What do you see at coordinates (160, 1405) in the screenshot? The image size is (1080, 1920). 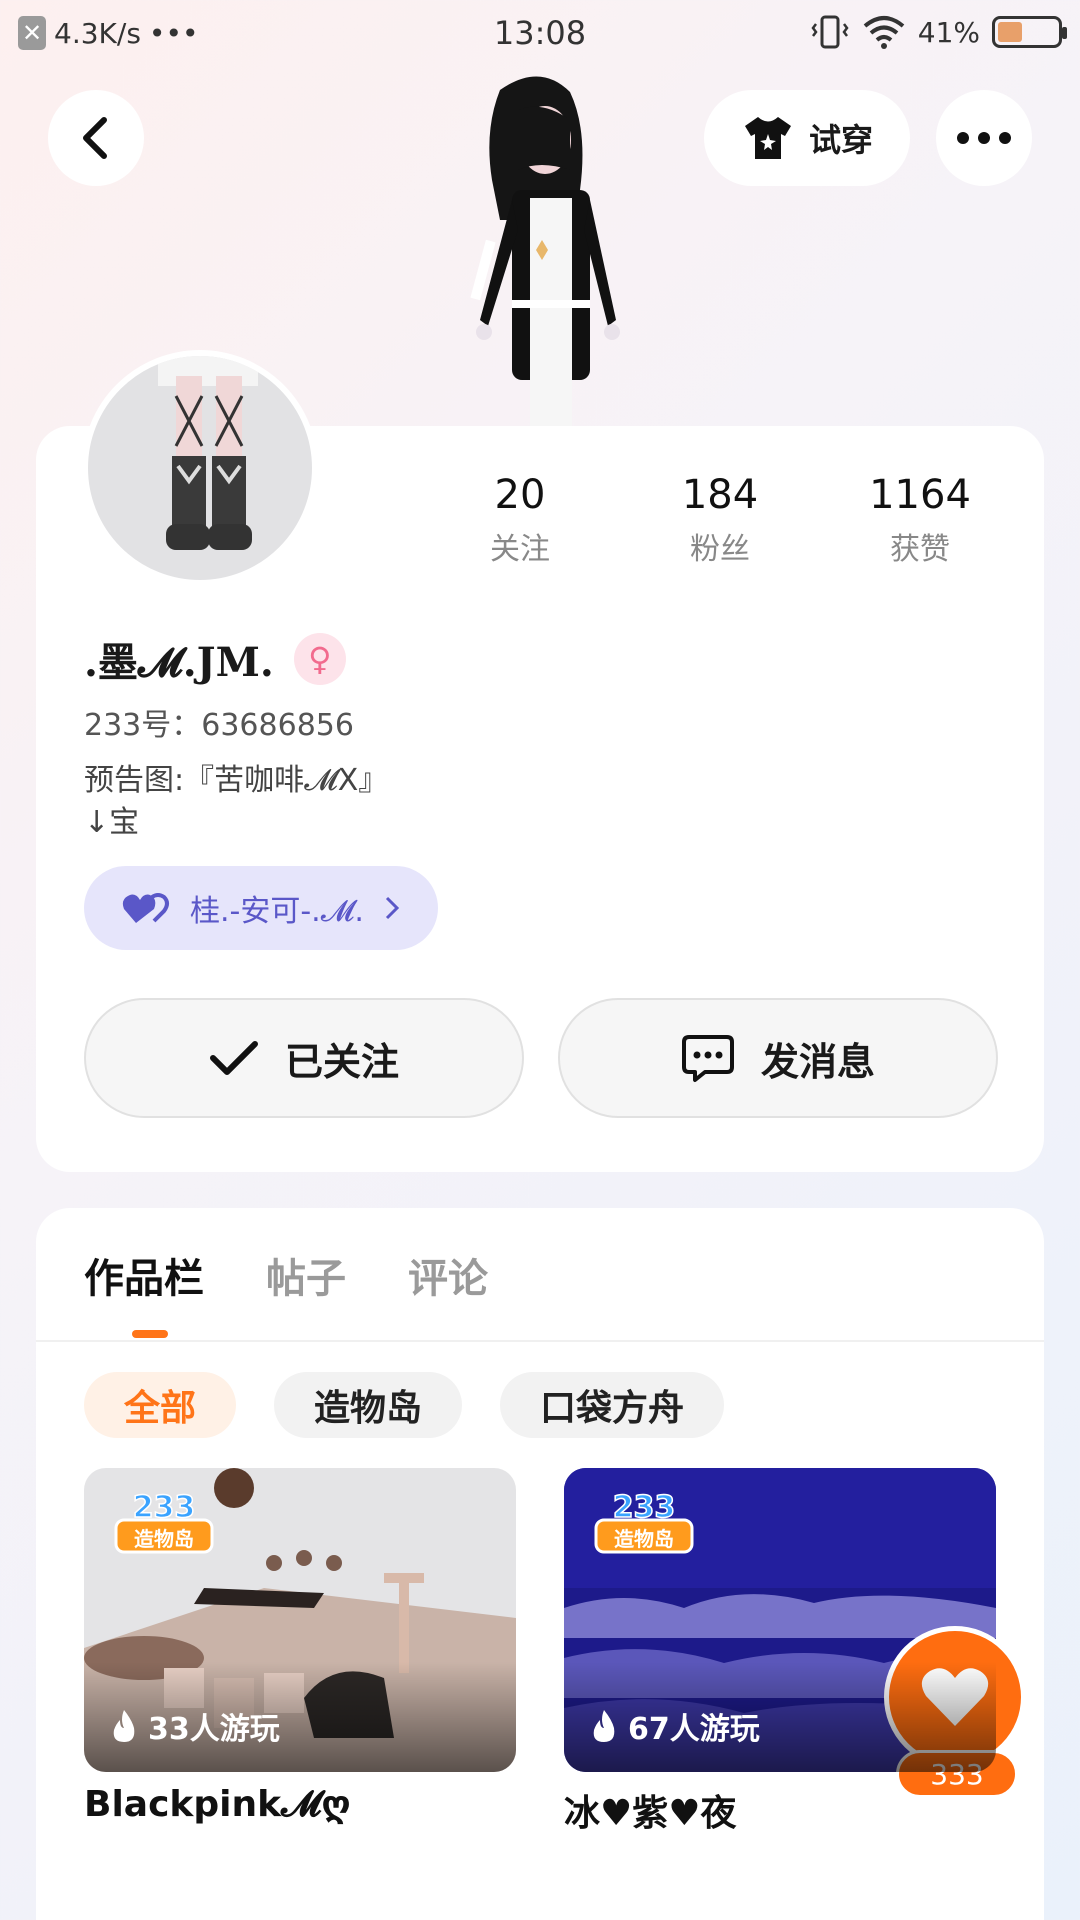 I see `filter-all: 全部` at bounding box center [160, 1405].